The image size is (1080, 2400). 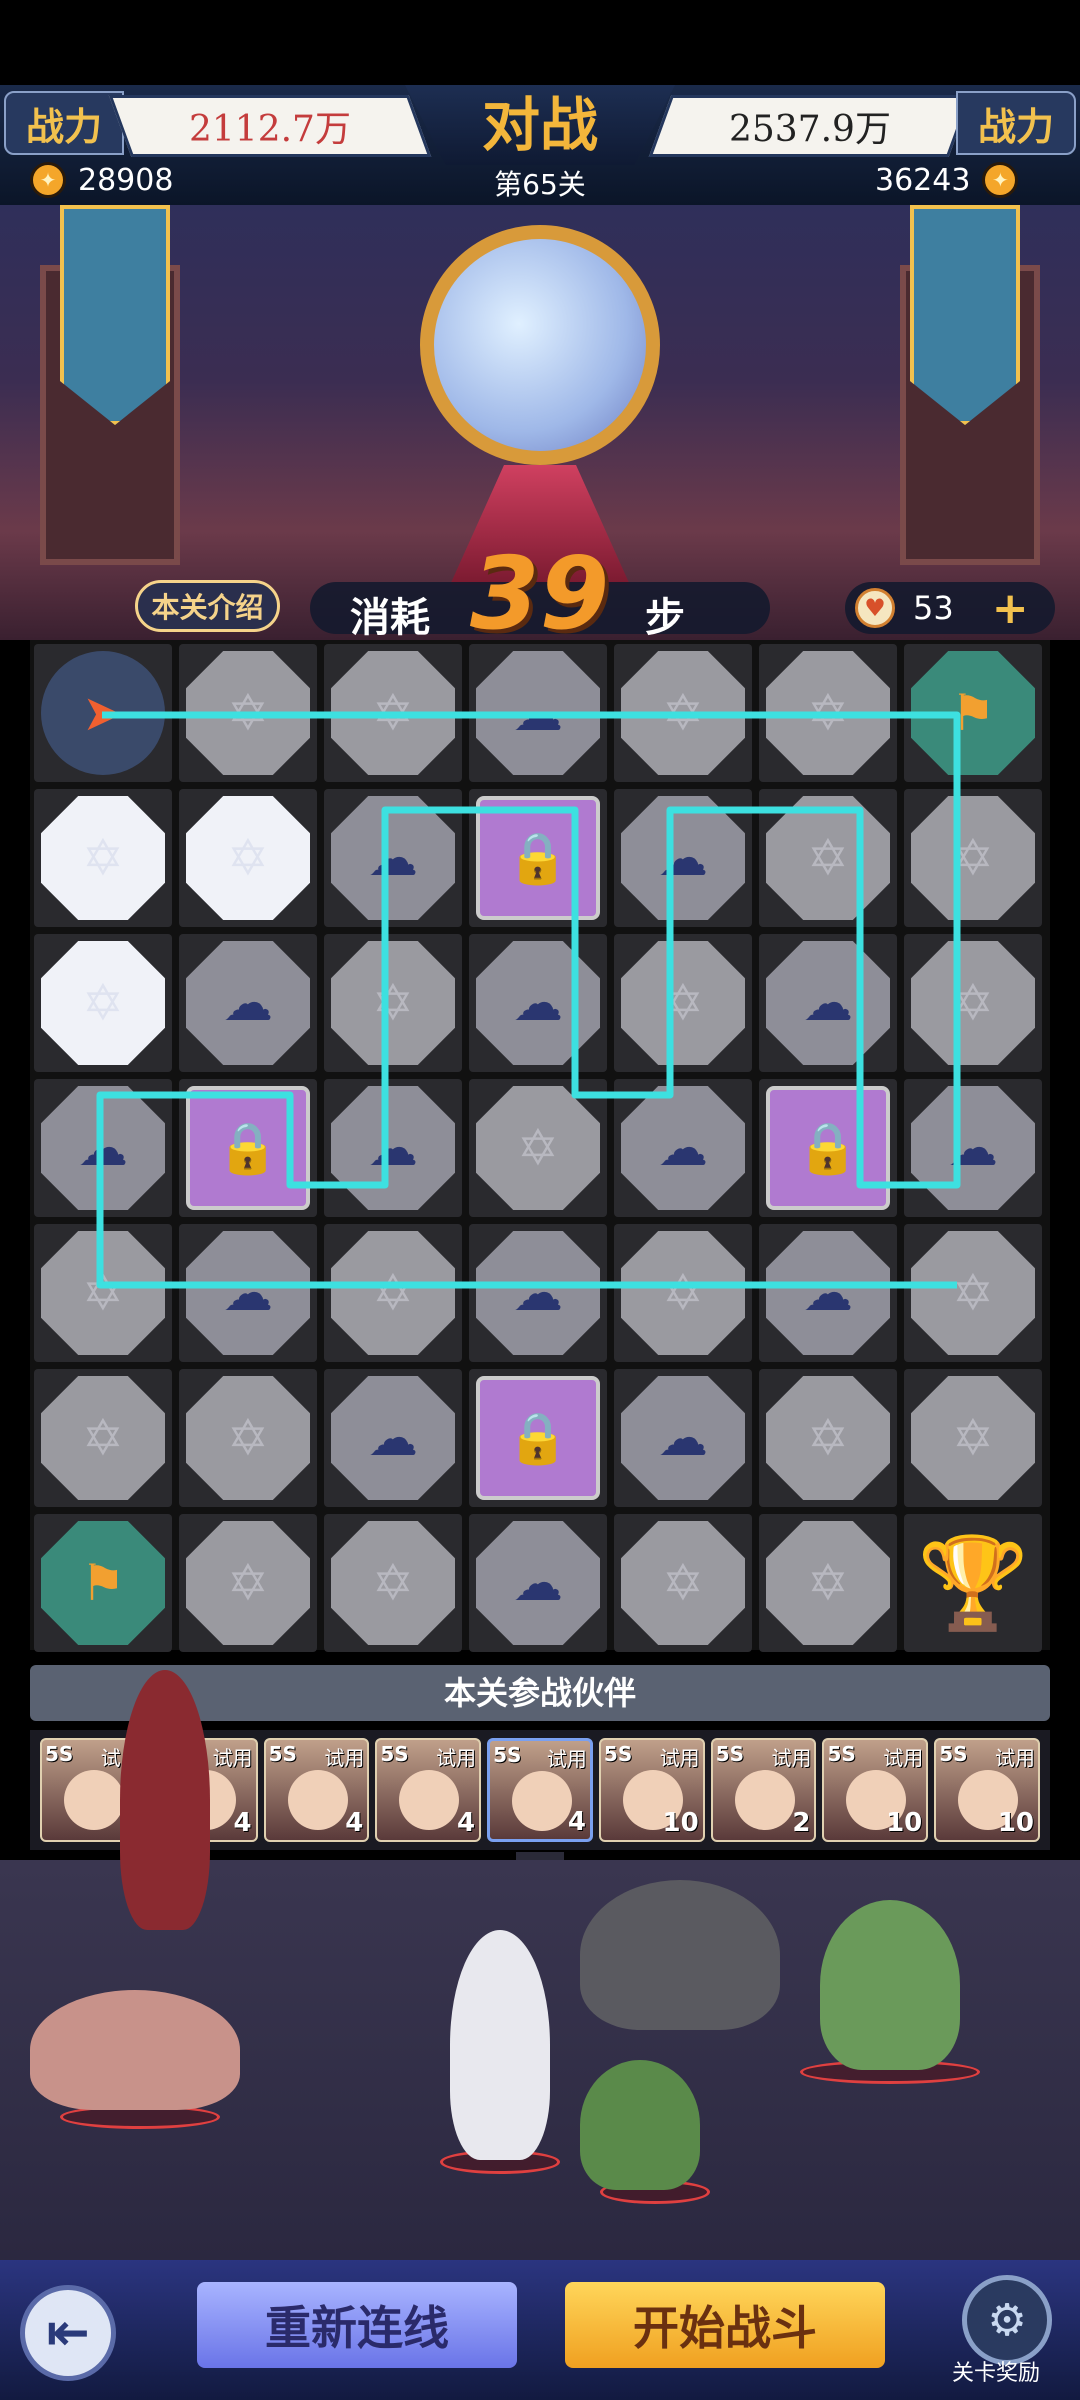 I want to click on level-intro-button: 本关介绍, so click(x=207, y=606).